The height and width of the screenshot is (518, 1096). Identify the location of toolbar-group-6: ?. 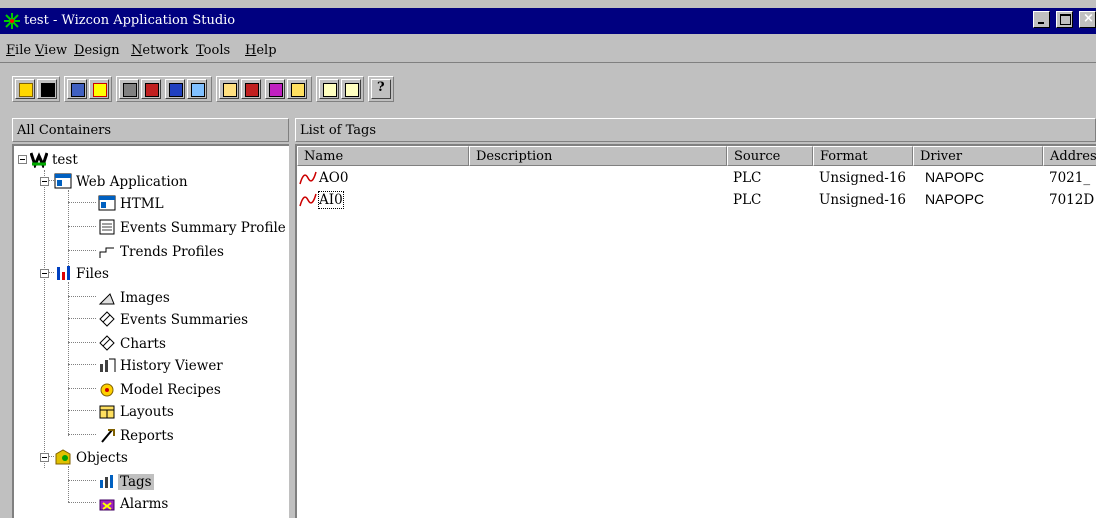
(381, 89).